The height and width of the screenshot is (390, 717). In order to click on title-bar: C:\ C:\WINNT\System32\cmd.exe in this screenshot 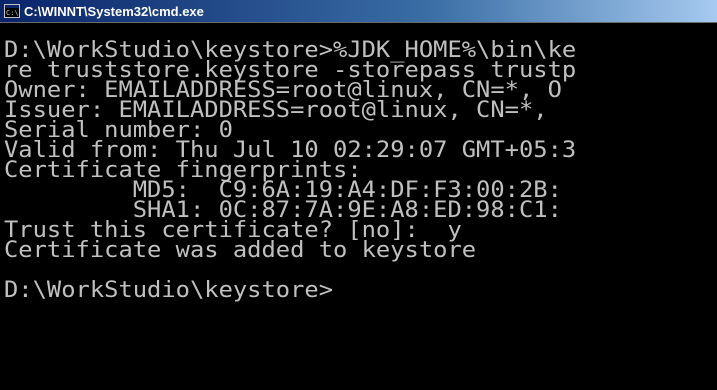, I will do `click(358, 11)`.